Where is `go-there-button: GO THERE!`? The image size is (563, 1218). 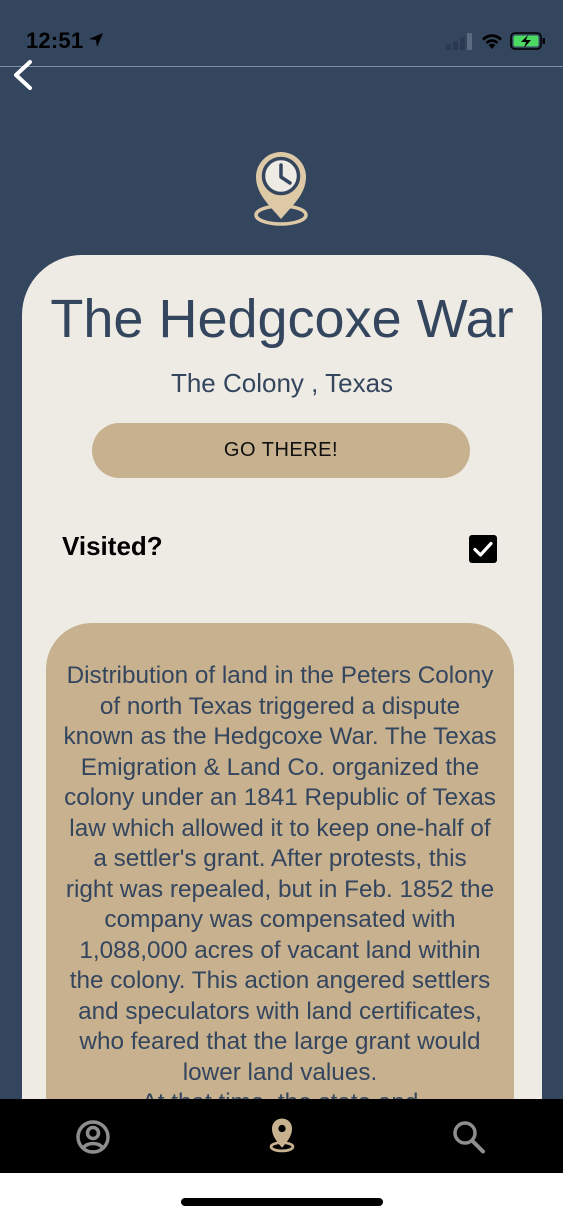
go-there-button: GO THERE! is located at coordinates (281, 450).